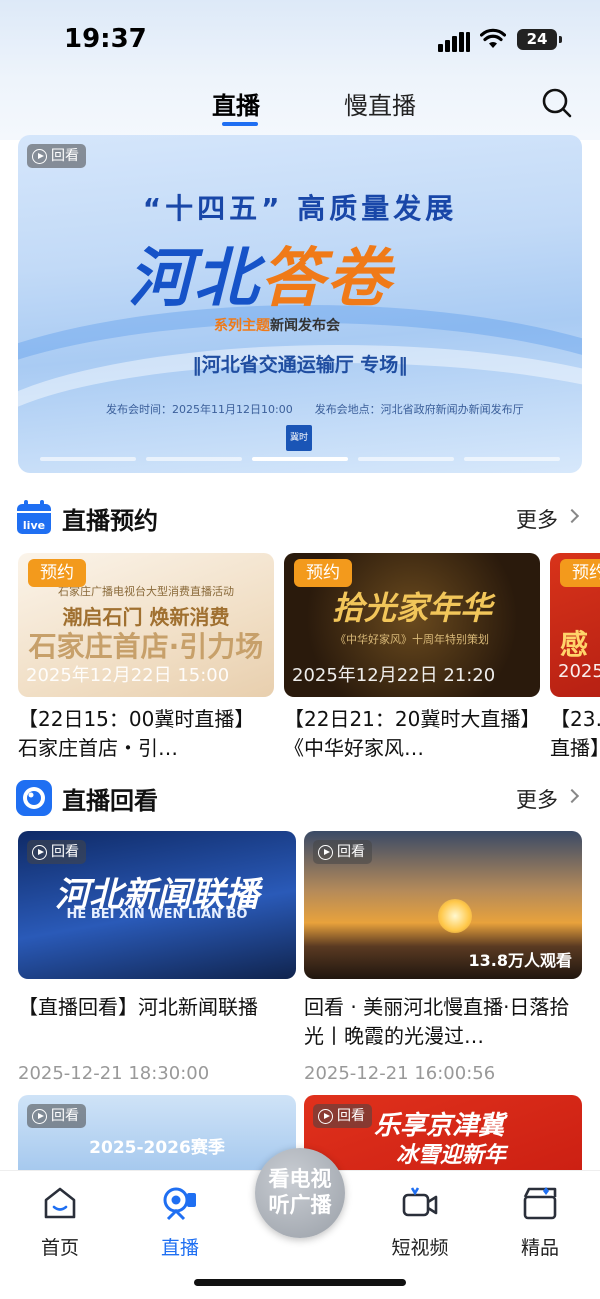  Describe the element at coordinates (420, 1248) in the screenshot. I see `nav-short-video-label: 短视频` at that location.